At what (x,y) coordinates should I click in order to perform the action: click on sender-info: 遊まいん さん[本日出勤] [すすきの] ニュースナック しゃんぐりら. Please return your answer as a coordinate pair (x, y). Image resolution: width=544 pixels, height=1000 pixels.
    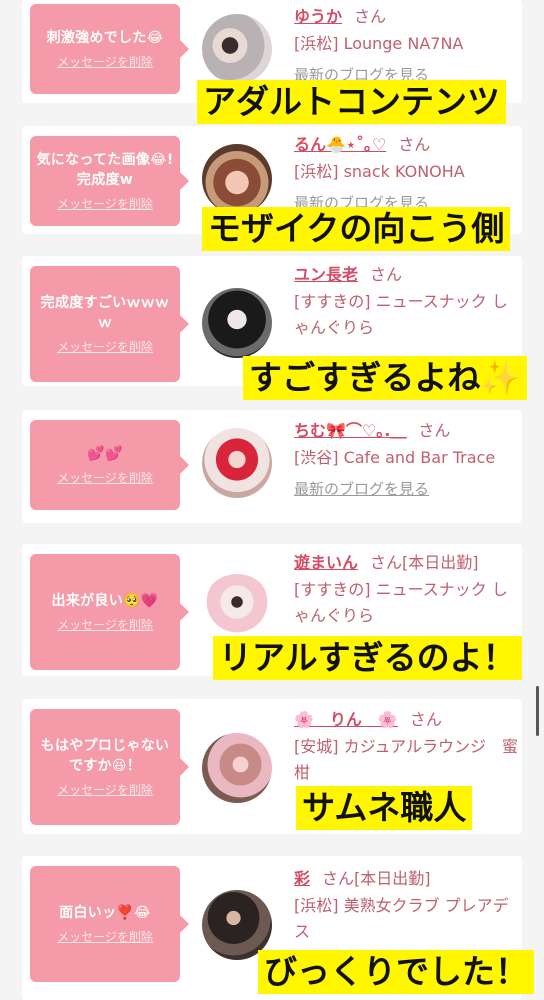
    Looking at the image, I should click on (406, 590).